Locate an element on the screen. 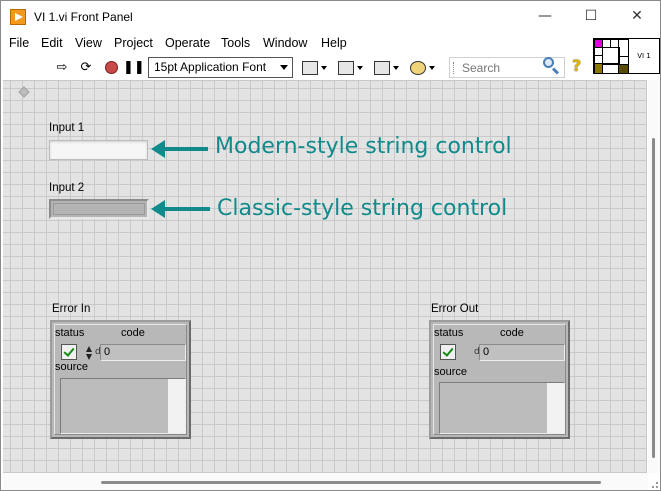  arrow-modern-head is located at coordinates (158, 149).